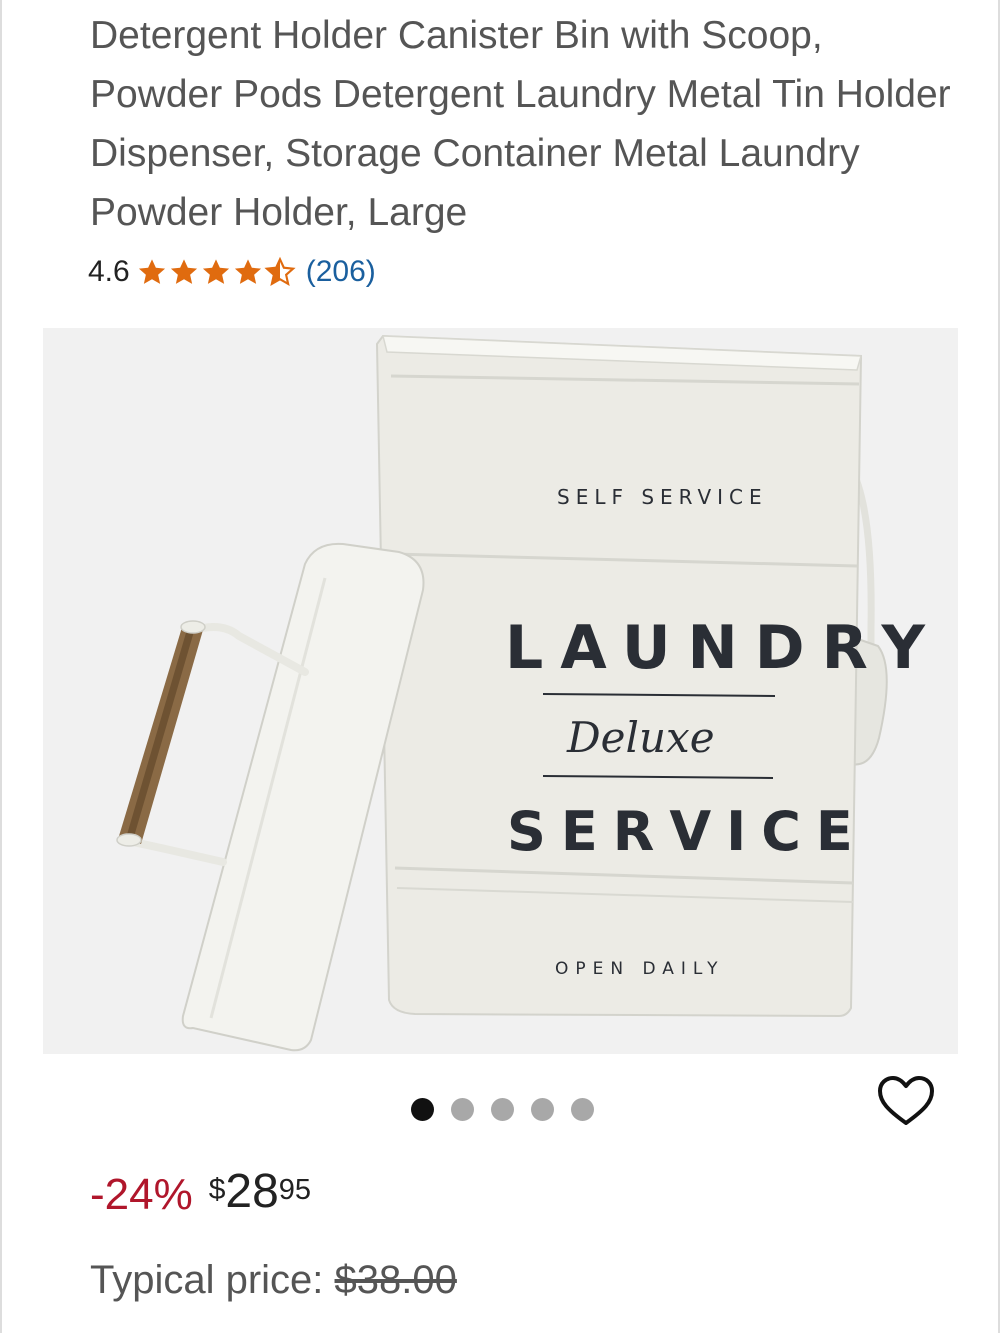 This screenshot has width=1000, height=1333. I want to click on carousel-dots, so click(502, 1109).